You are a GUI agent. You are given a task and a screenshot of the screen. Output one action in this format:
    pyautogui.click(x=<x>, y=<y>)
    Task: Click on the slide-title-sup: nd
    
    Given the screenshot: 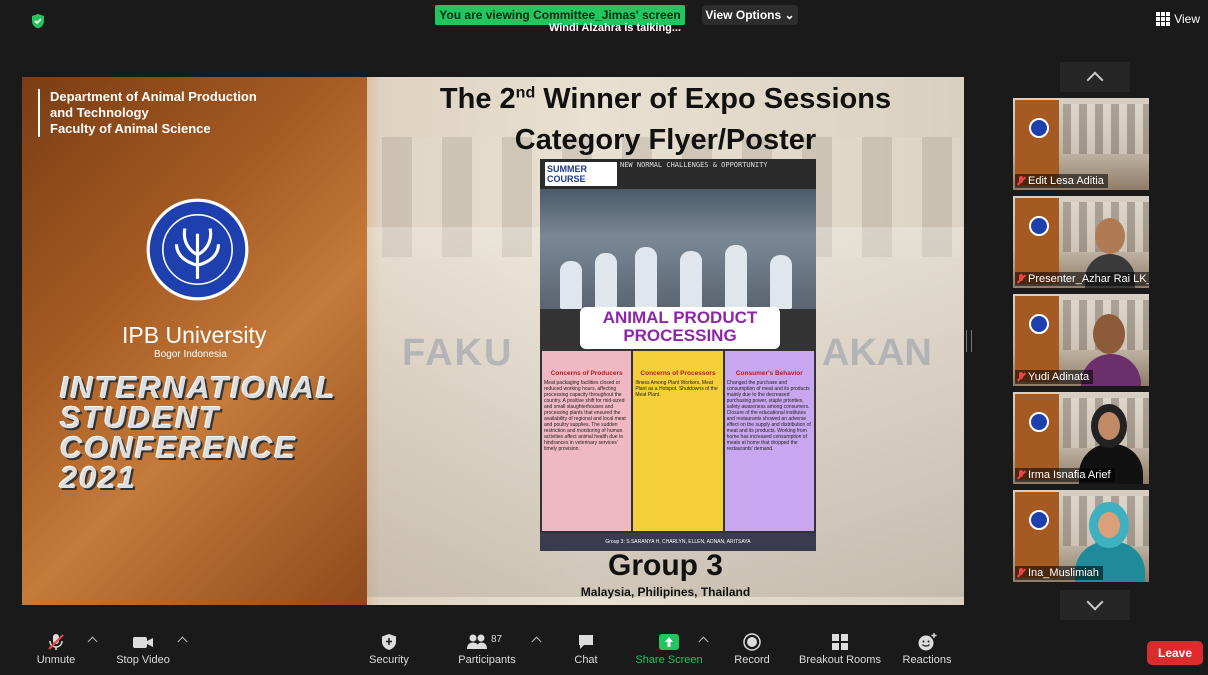 What is the action you would take?
    pyautogui.click(x=525, y=93)
    